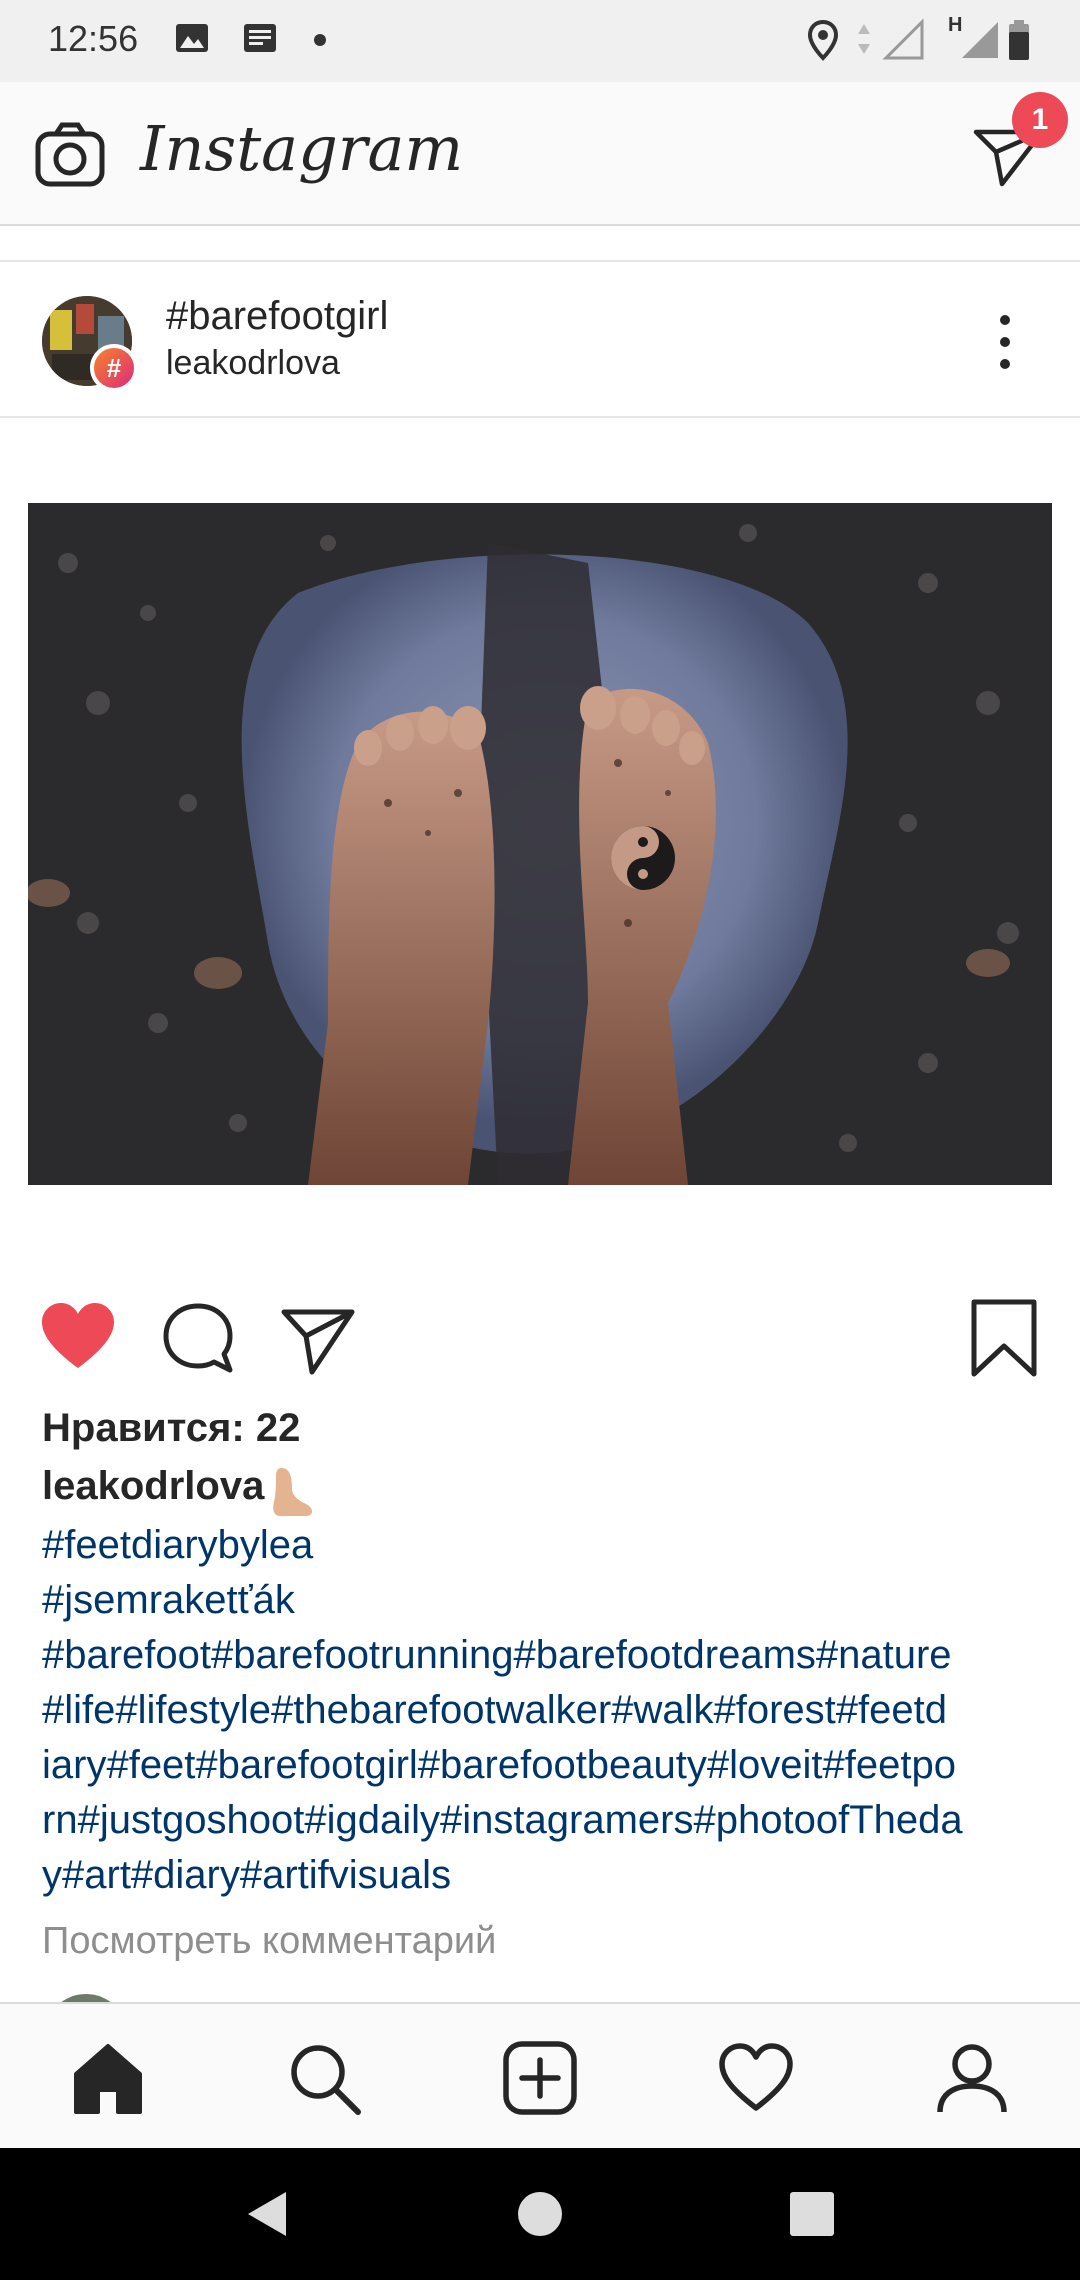 The width and height of the screenshot is (1080, 2280). I want to click on view-comments-link: Посмотреть комментарий, so click(269, 1941).